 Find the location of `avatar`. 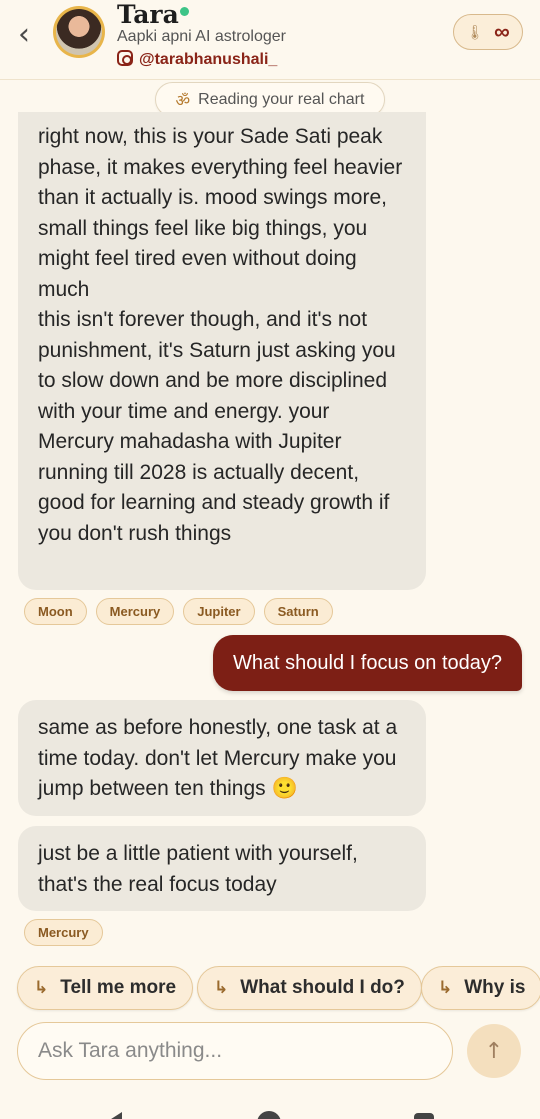

avatar is located at coordinates (79, 32).